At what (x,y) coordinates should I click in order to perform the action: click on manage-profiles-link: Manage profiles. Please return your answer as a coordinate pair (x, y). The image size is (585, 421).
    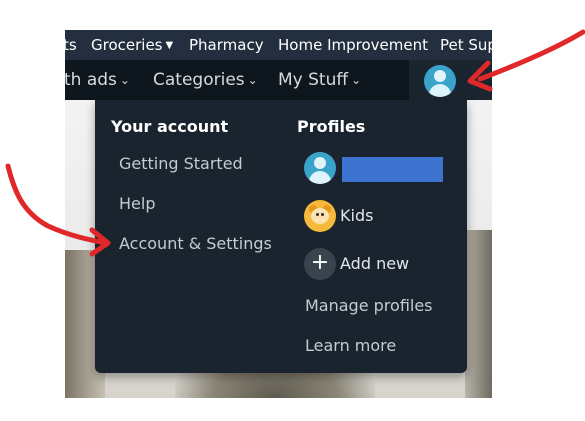
    Looking at the image, I should click on (369, 305).